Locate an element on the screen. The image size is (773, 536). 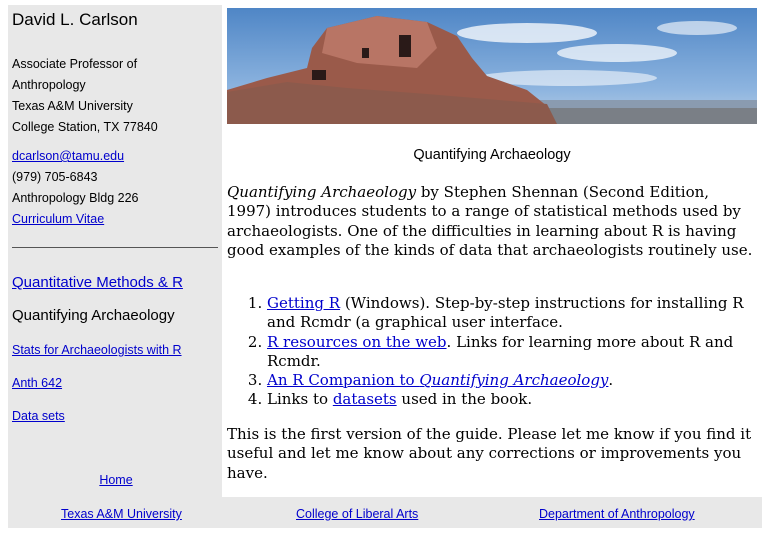
link-title: Quantifying Archaeology is located at coordinates (514, 380).